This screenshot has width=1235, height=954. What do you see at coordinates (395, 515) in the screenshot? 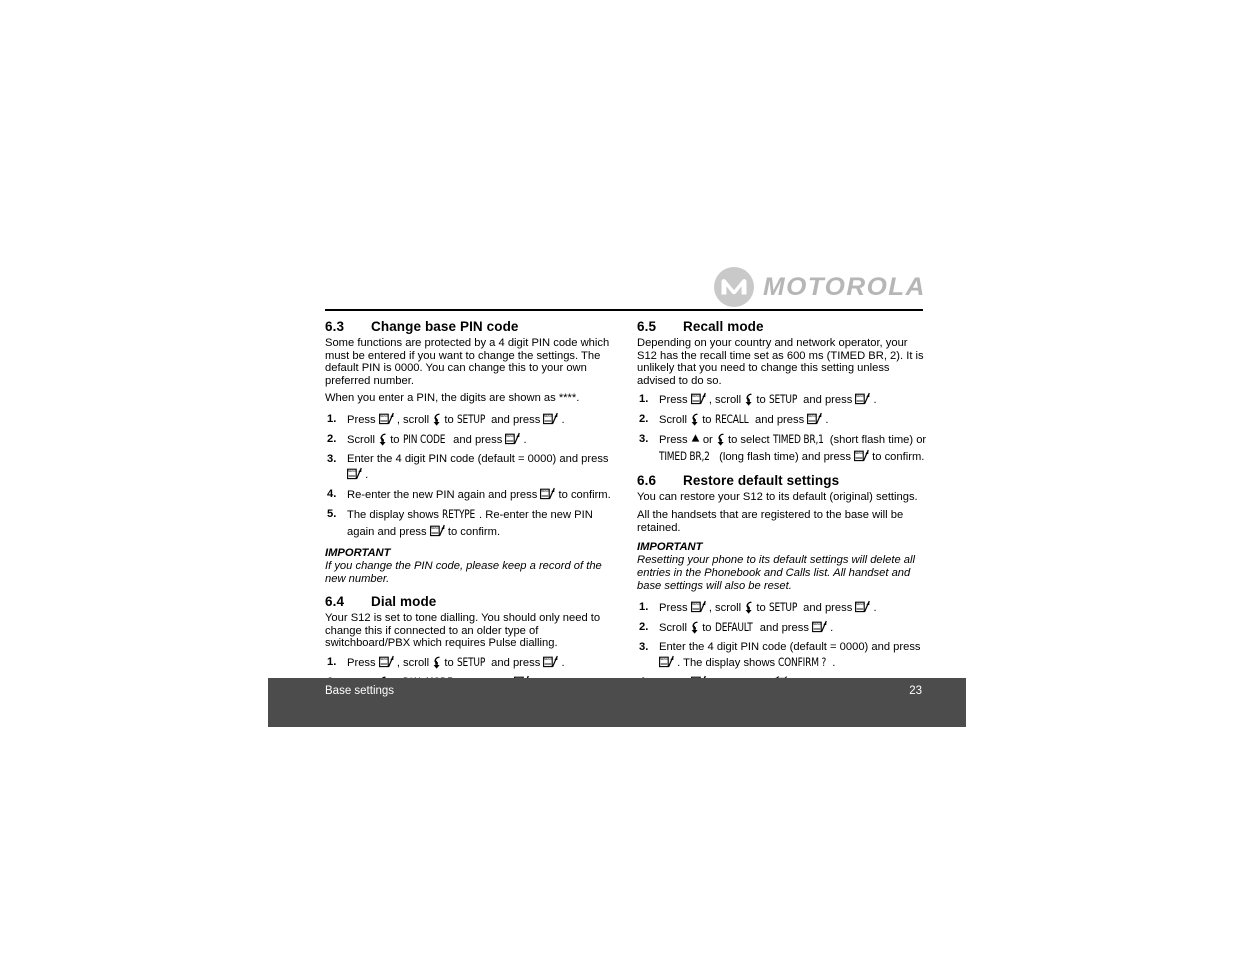
I see `step-text: The display shows` at bounding box center [395, 515].